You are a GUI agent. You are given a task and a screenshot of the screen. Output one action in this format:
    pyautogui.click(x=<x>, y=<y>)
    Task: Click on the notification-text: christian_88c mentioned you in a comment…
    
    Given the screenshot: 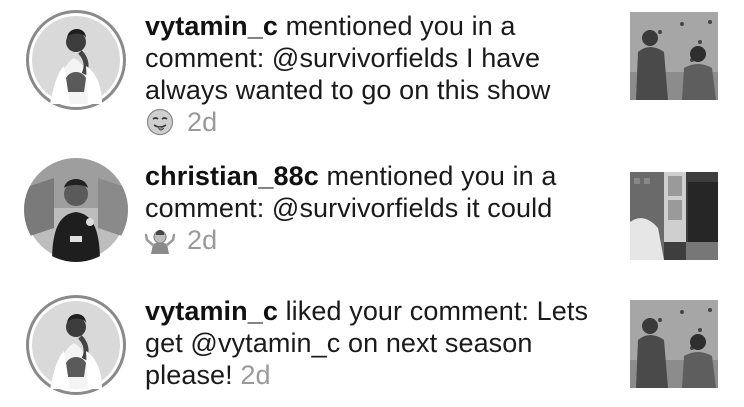 What is the action you would take?
    pyautogui.click(x=377, y=208)
    